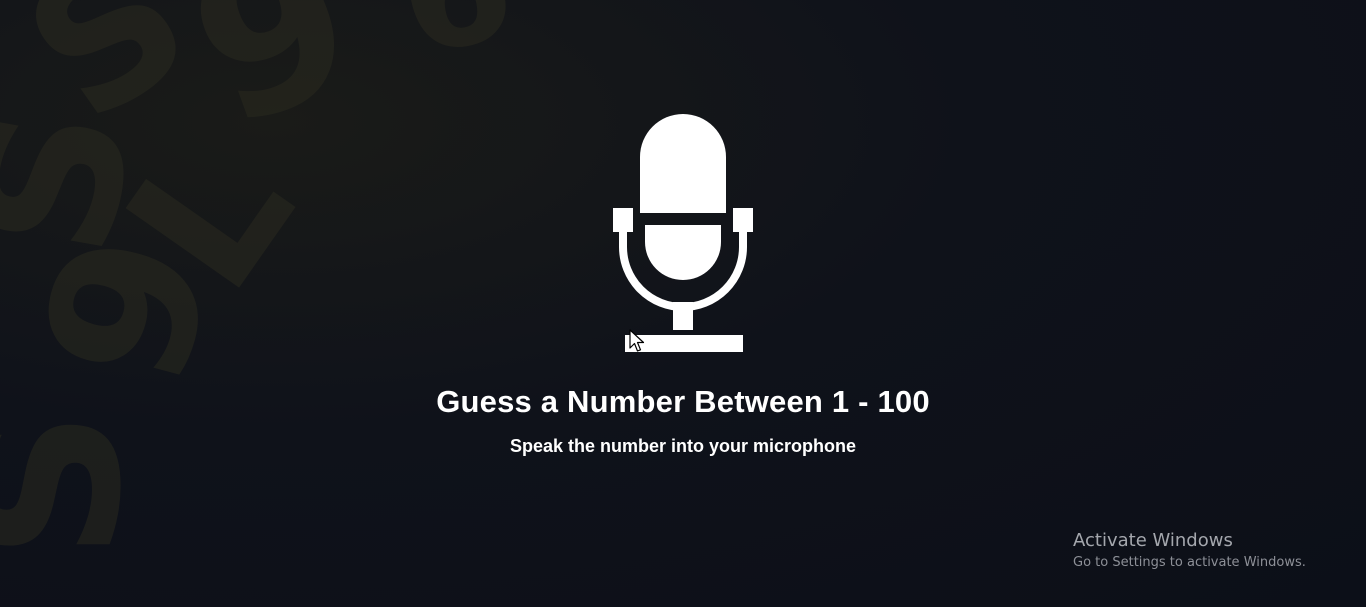  Describe the element at coordinates (683, 233) in the screenshot. I see `microphone-icon` at that location.